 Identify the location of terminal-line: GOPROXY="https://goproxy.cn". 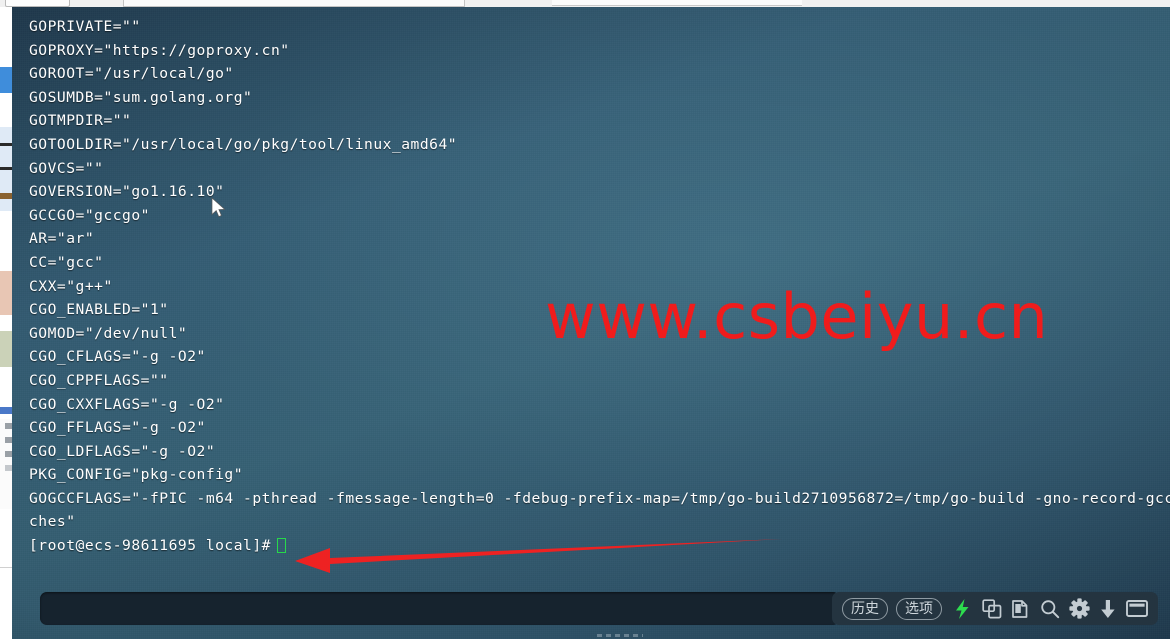
(159, 50).